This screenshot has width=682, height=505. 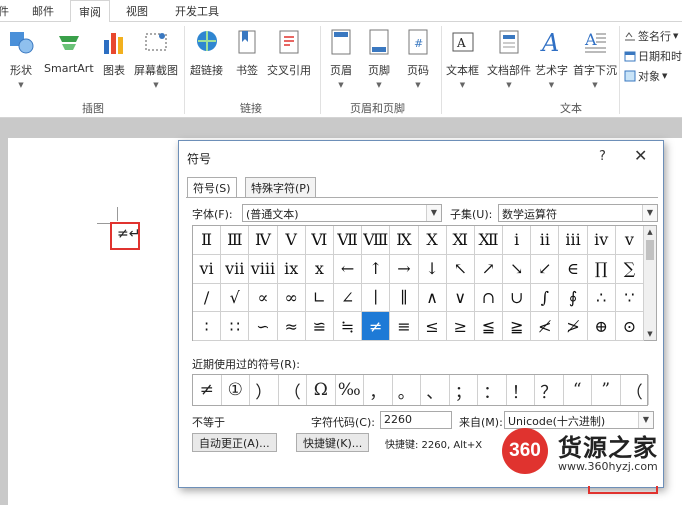 What do you see at coordinates (521, 390) in the screenshot?
I see `recent-symbol-cell: ！` at bounding box center [521, 390].